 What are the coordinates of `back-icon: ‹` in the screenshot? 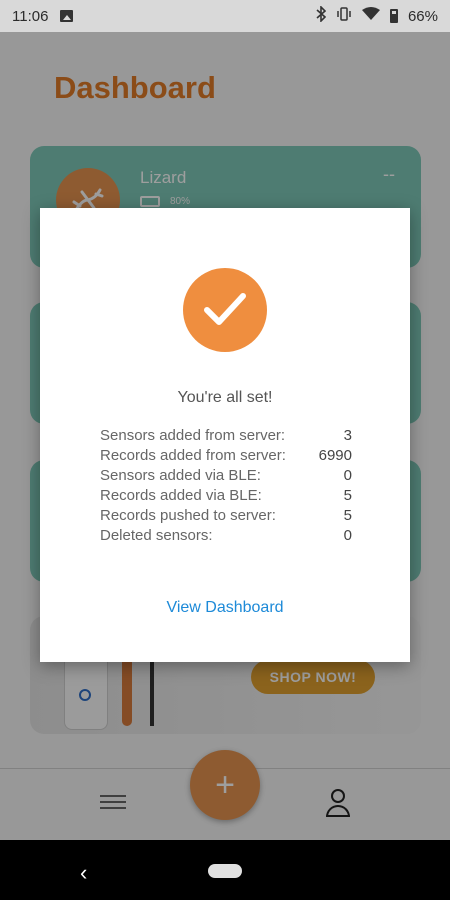 It's located at (83, 873).